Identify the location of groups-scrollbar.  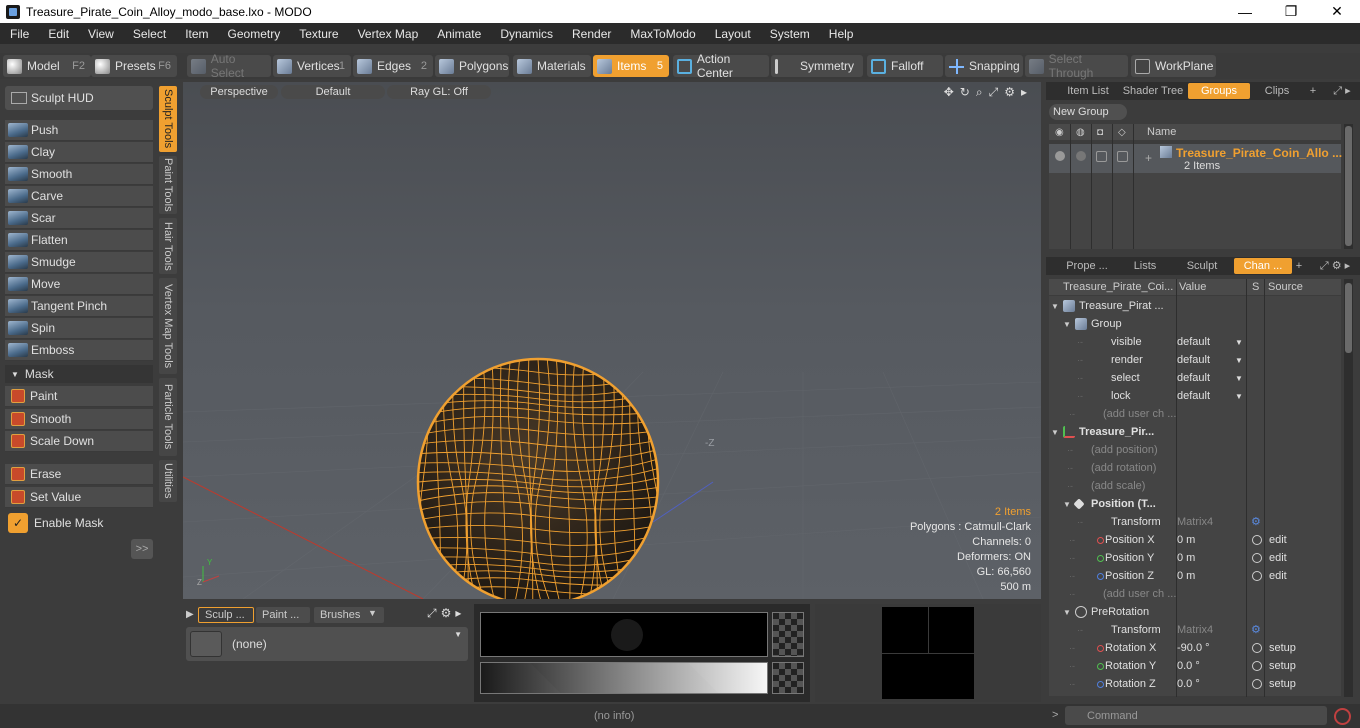
(1348, 186).